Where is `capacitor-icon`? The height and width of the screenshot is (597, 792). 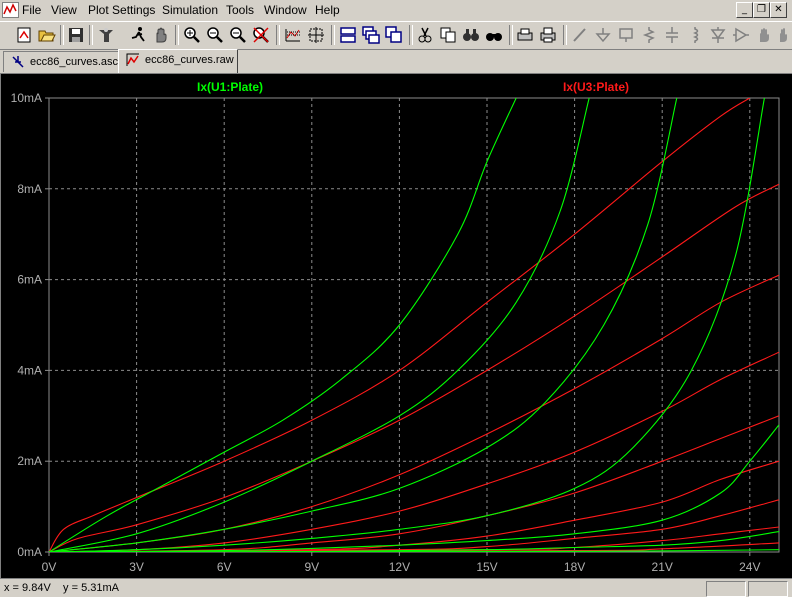 capacitor-icon is located at coordinates (672, 35).